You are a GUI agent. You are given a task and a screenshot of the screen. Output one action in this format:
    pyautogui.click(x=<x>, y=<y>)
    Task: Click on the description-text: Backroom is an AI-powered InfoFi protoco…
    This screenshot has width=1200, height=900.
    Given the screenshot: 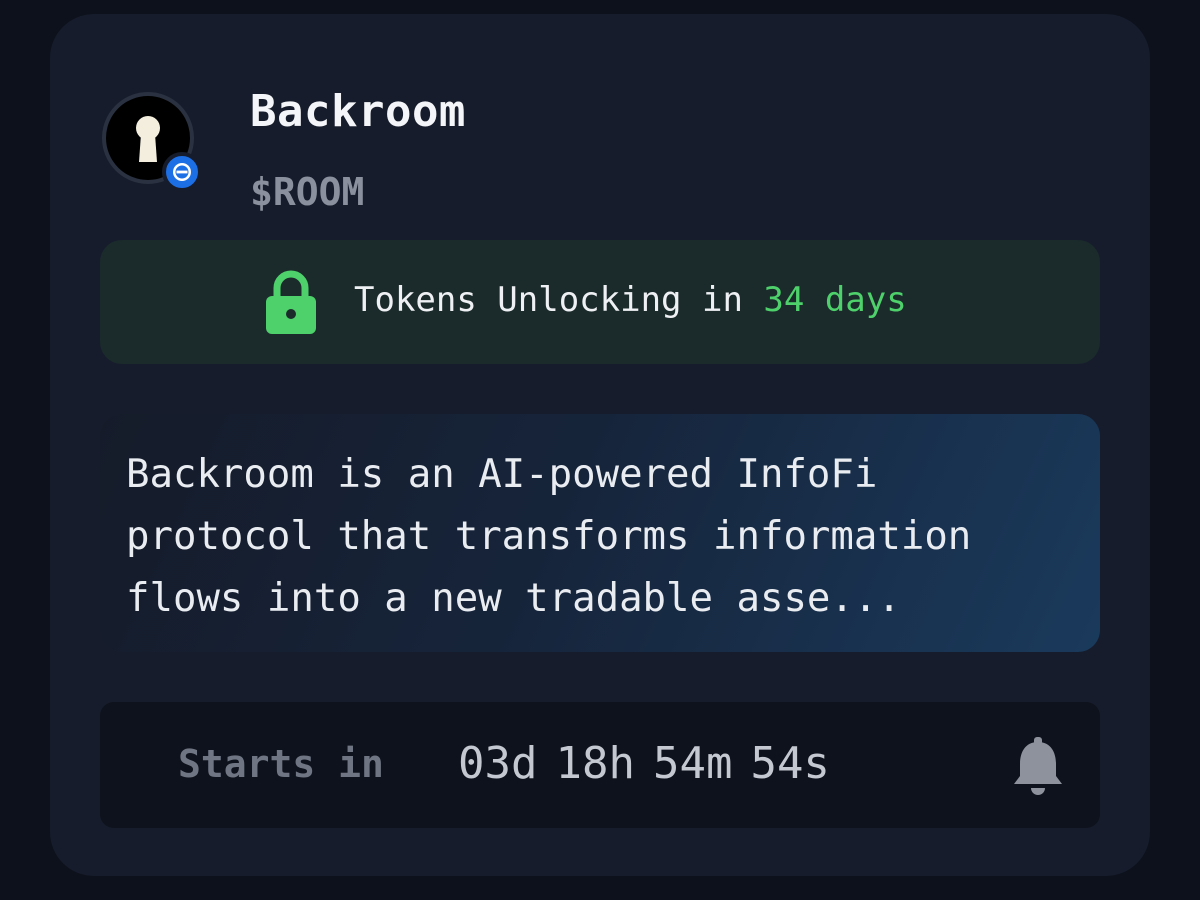 What is the action you would take?
    pyautogui.click(x=549, y=536)
    